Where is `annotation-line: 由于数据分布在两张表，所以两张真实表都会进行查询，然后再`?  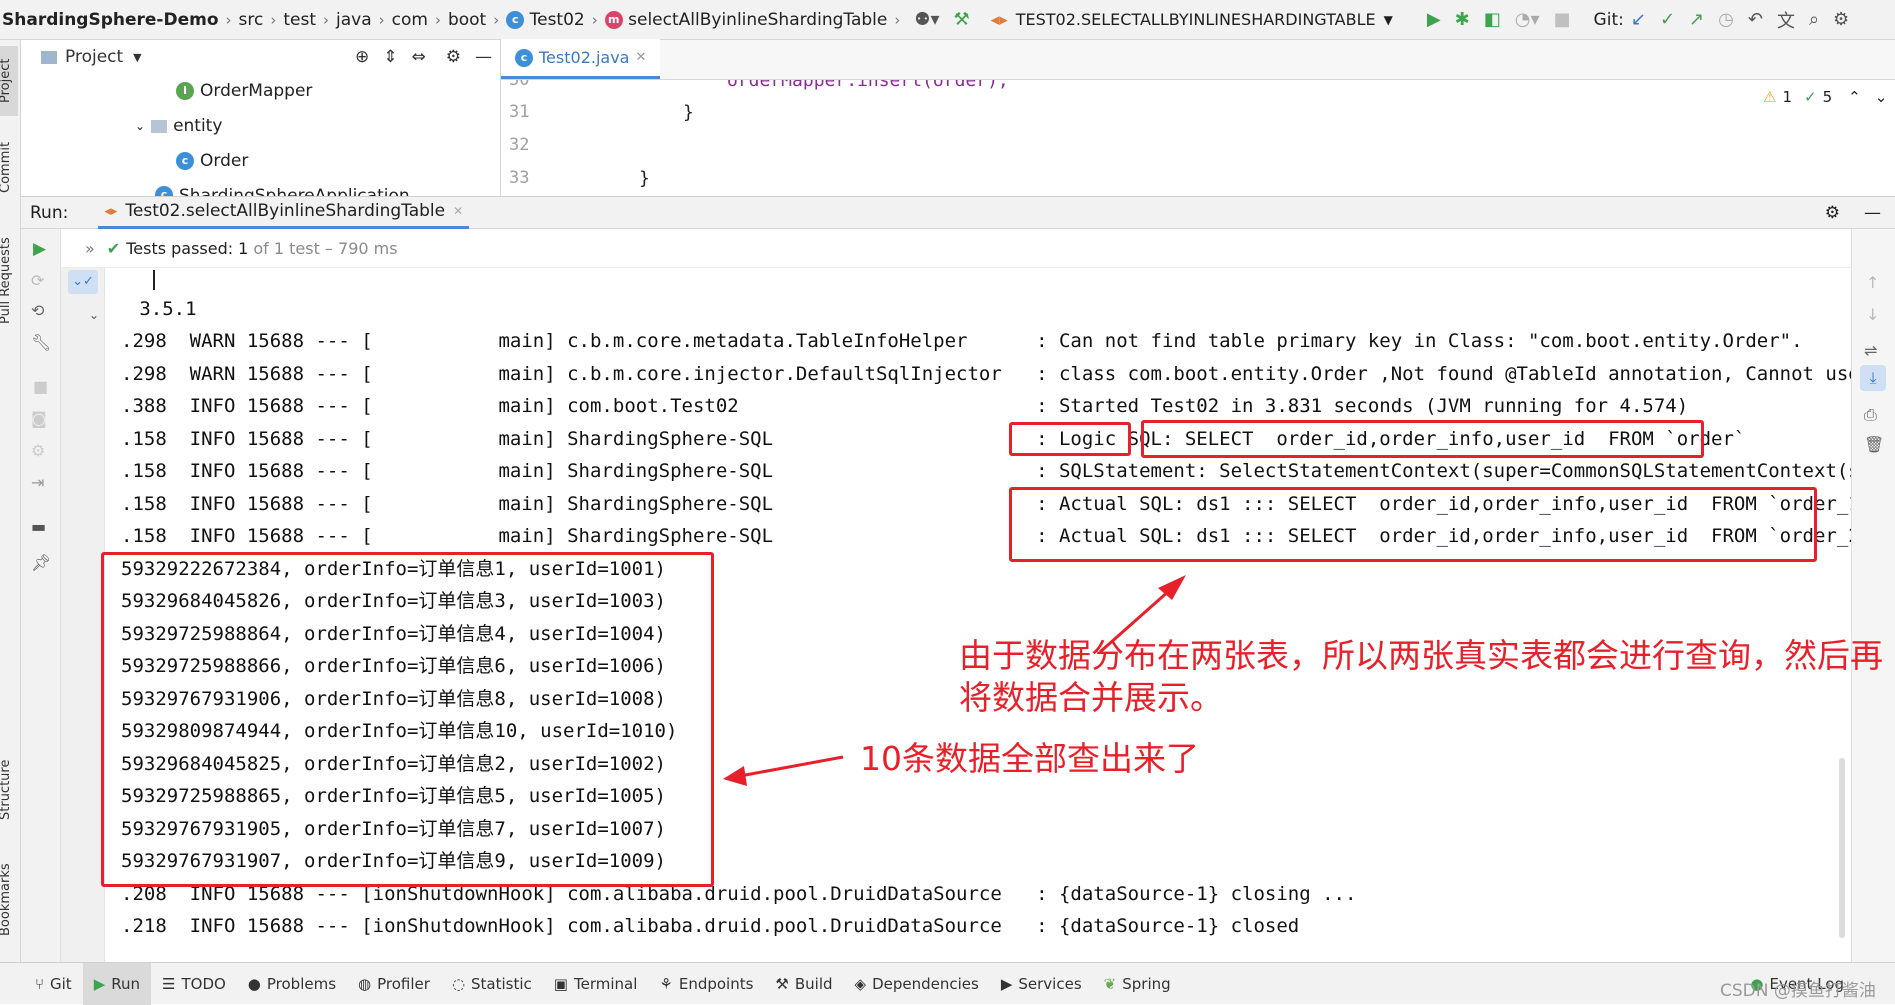 annotation-line: 由于数据分布在两张表，所以两张真实表都会进行查询，然后再 is located at coordinates (1421, 655).